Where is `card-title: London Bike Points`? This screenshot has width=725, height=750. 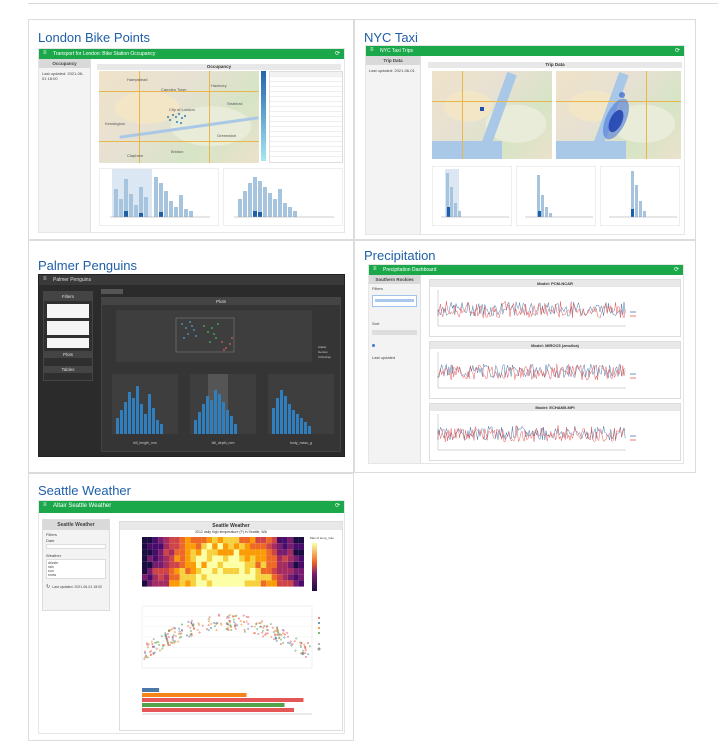
card-title: London Bike Points is located at coordinates (94, 37).